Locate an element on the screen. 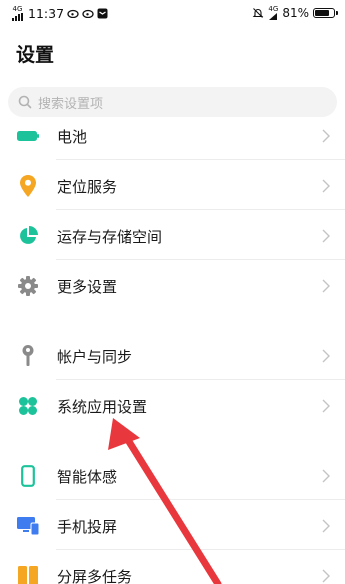 This screenshot has width=345, height=584. search-icon is located at coordinates (25, 102).